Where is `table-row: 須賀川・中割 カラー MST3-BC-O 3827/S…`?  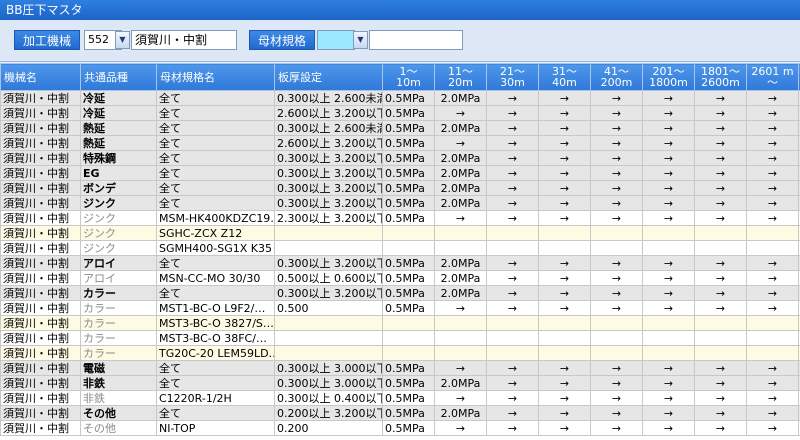 table-row: 須賀川・中割 カラー MST3-BC-O 3827/S… is located at coordinates (400, 323).